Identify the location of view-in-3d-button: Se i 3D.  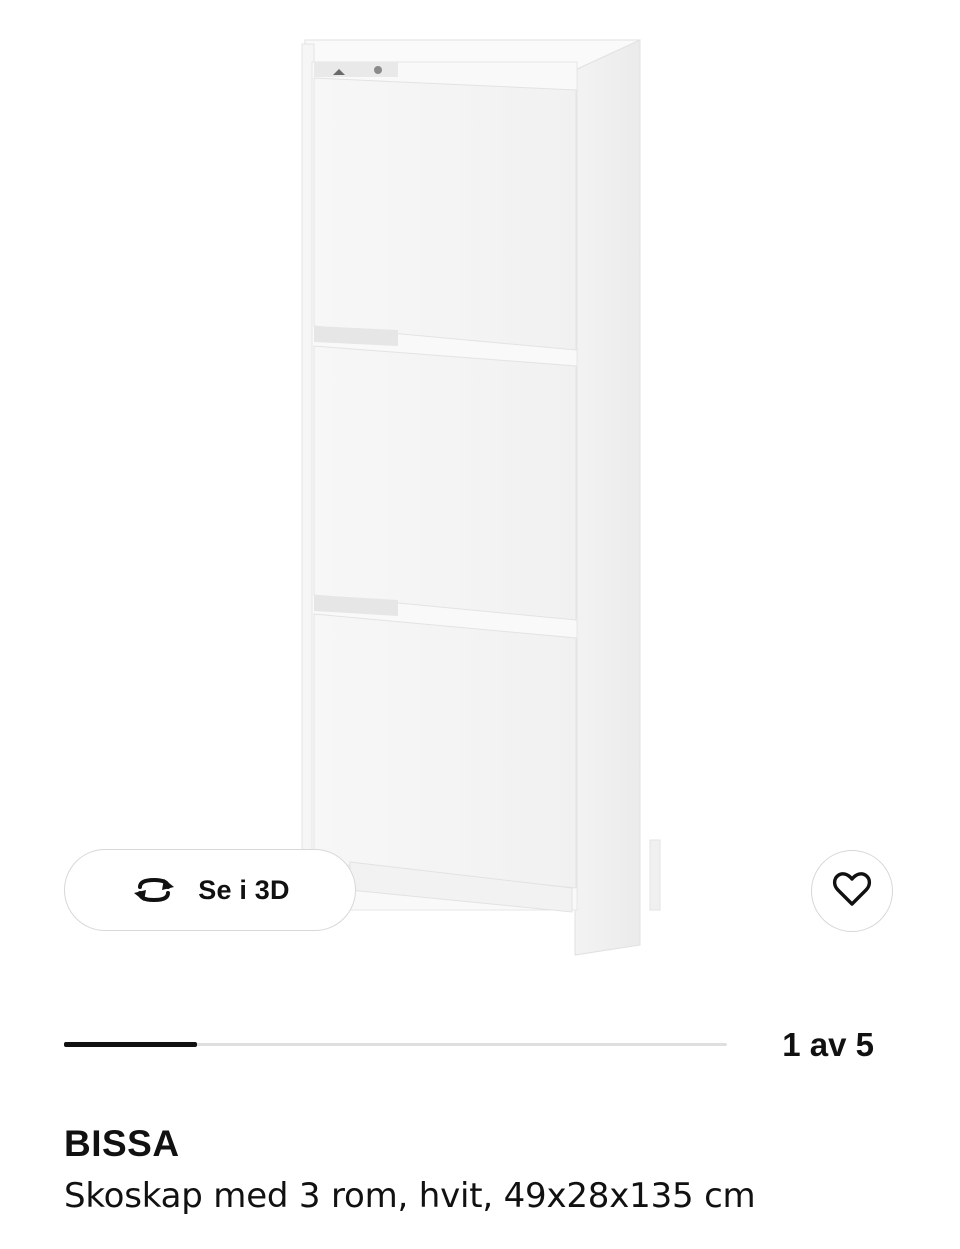
(210, 890).